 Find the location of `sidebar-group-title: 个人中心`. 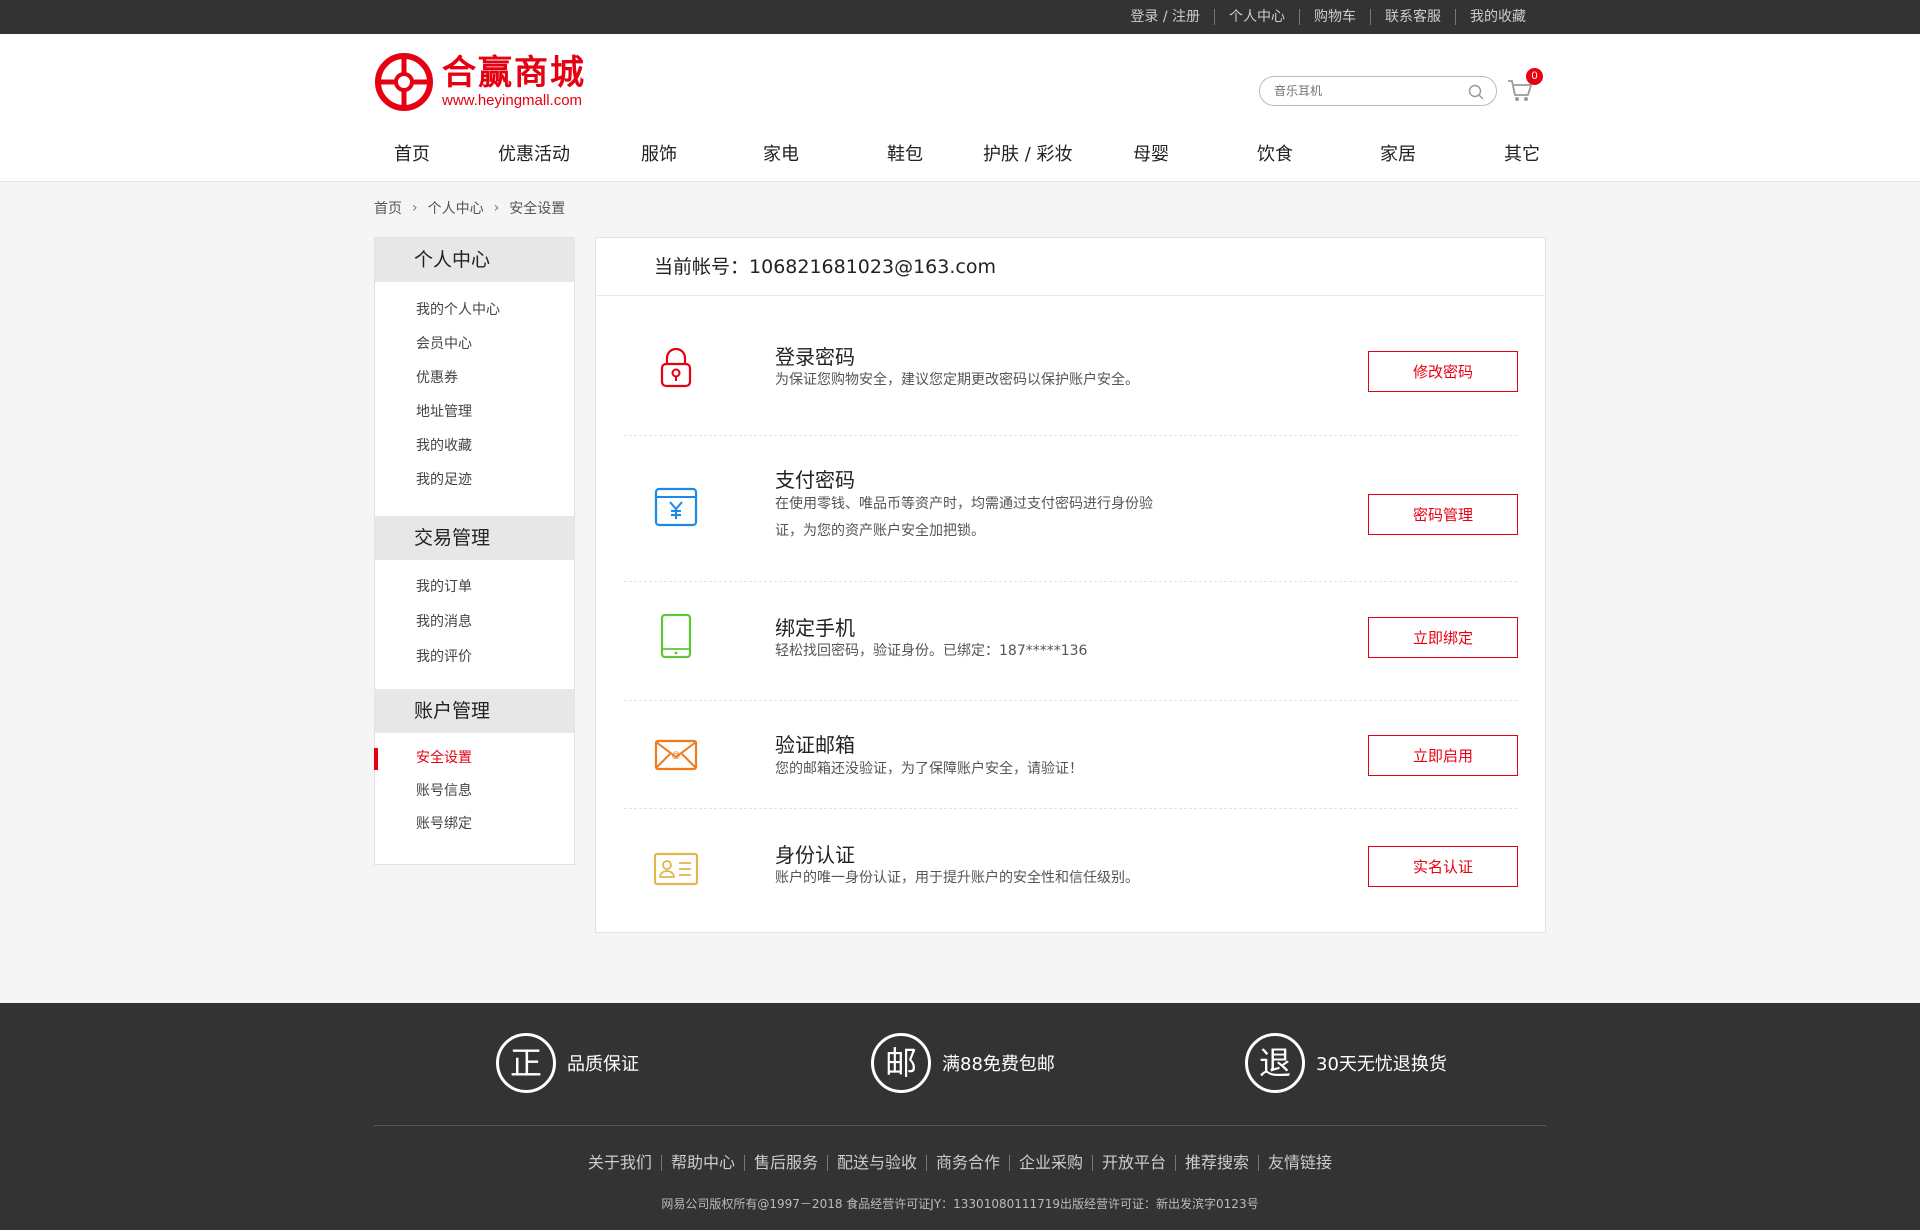

sidebar-group-title: 个人中心 is located at coordinates (474, 260).